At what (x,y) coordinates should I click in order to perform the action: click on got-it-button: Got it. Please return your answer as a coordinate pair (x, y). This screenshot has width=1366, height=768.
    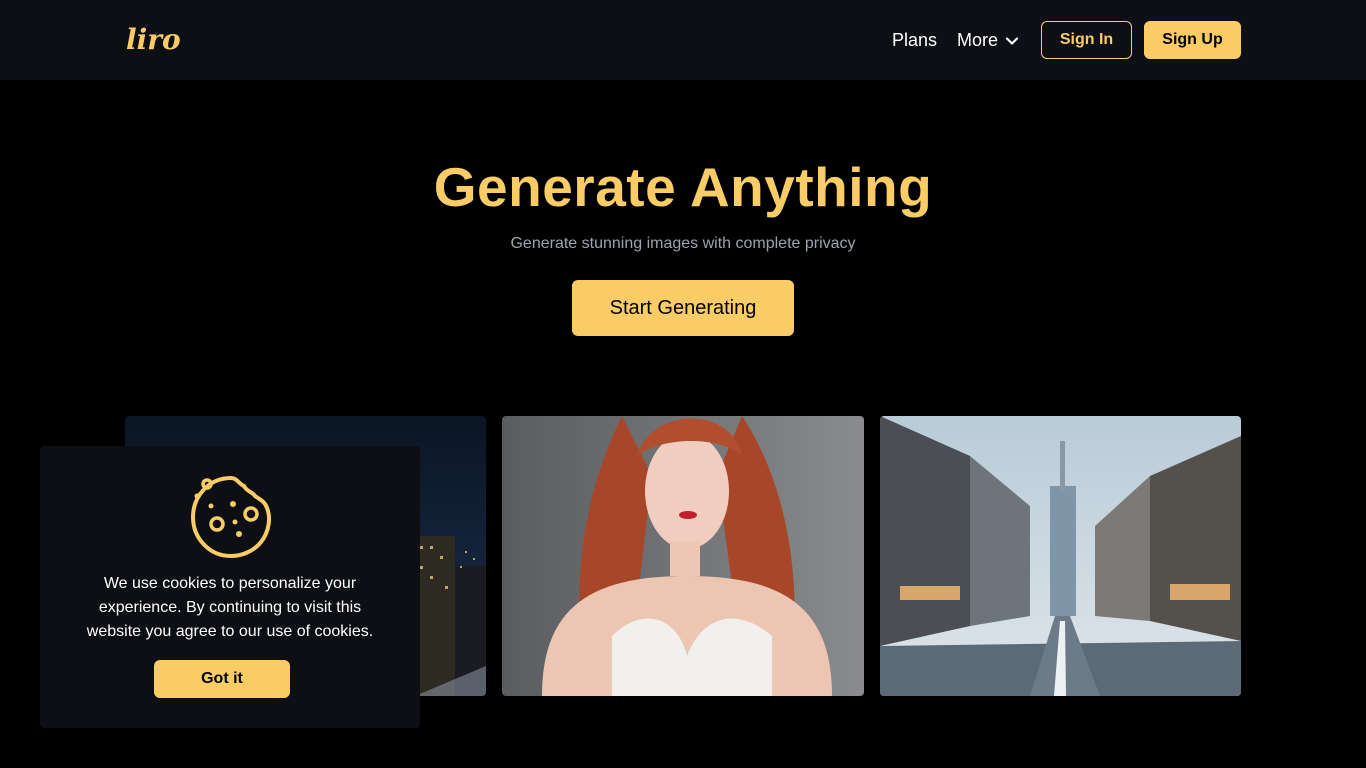
    Looking at the image, I should click on (222, 679).